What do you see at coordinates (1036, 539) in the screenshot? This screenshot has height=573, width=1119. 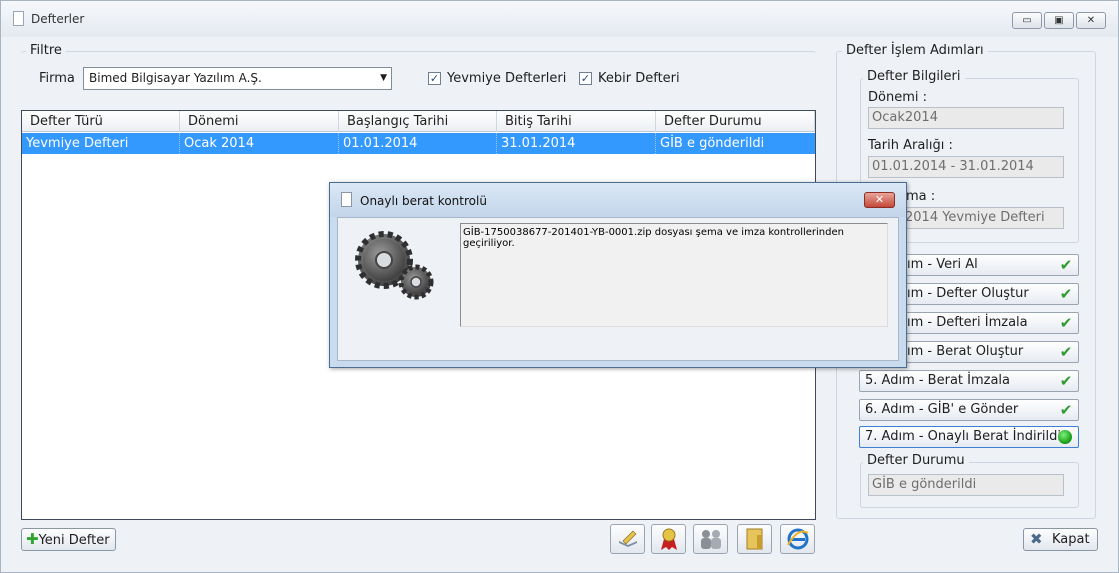 I see `close-x-icon: ✖` at bounding box center [1036, 539].